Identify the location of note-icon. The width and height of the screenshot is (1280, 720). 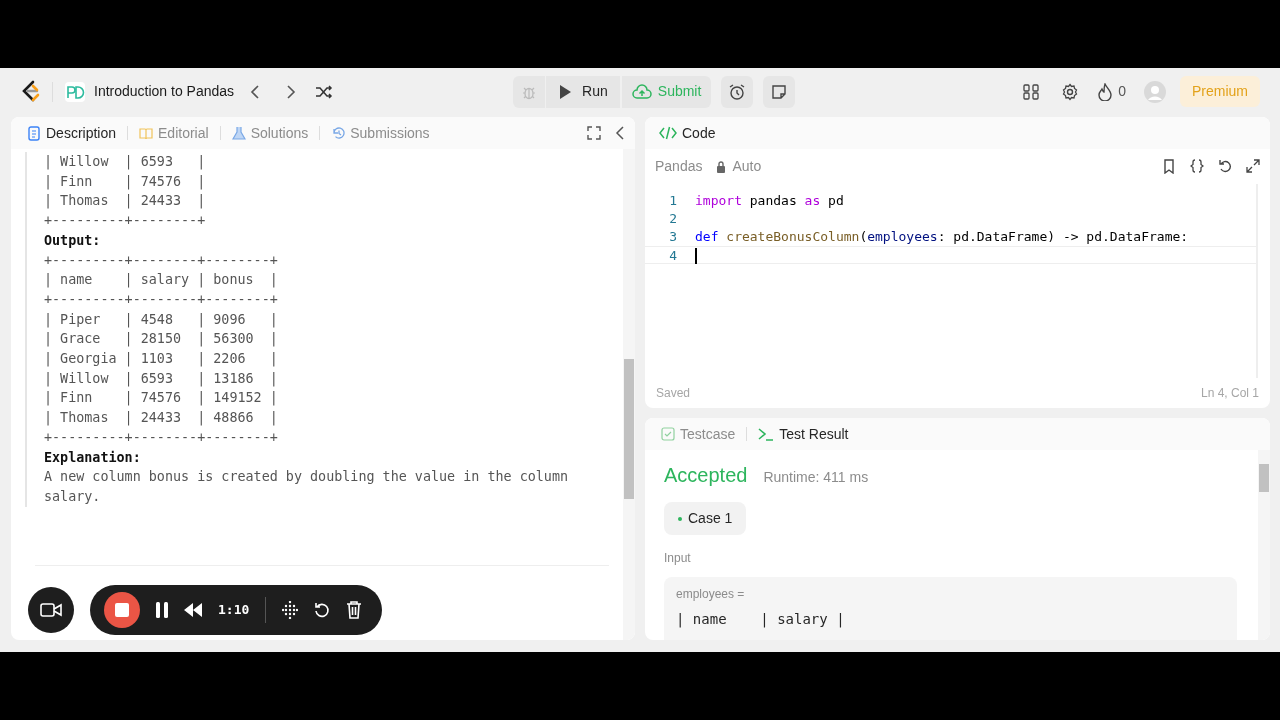
(779, 91).